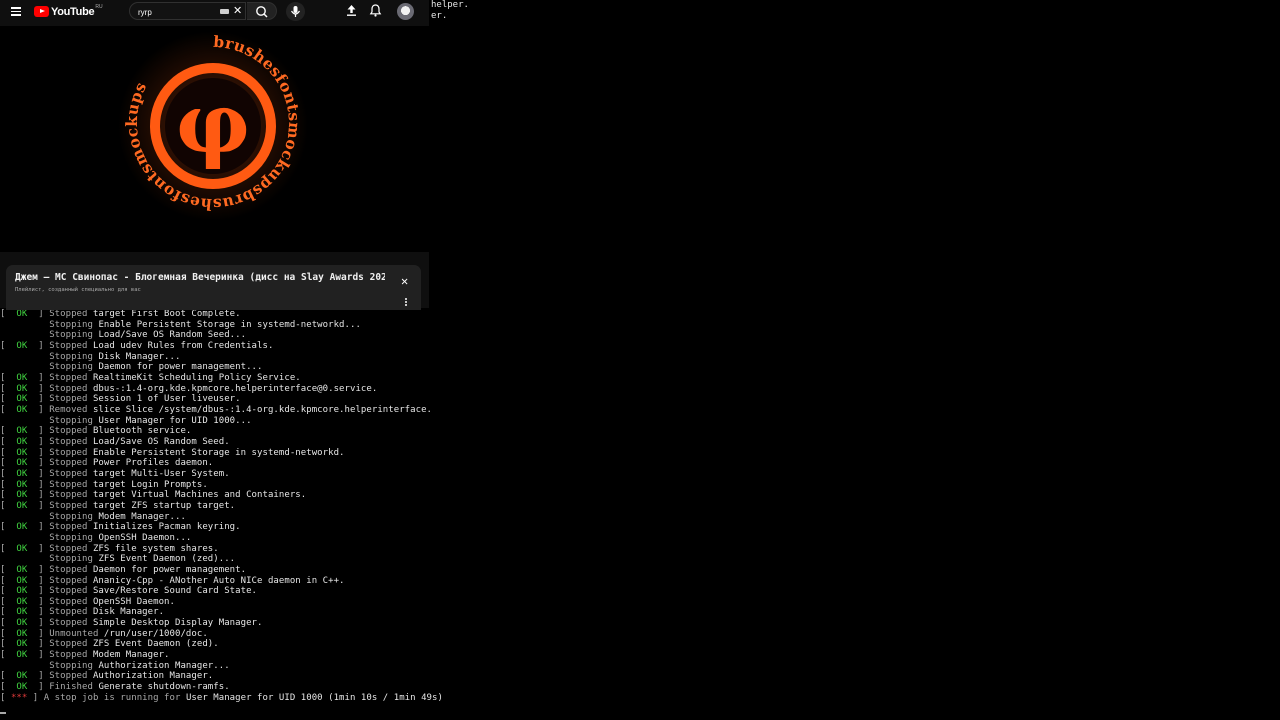 Image resolution: width=1280 pixels, height=720 pixels. I want to click on more-options-icon, so click(406, 302).